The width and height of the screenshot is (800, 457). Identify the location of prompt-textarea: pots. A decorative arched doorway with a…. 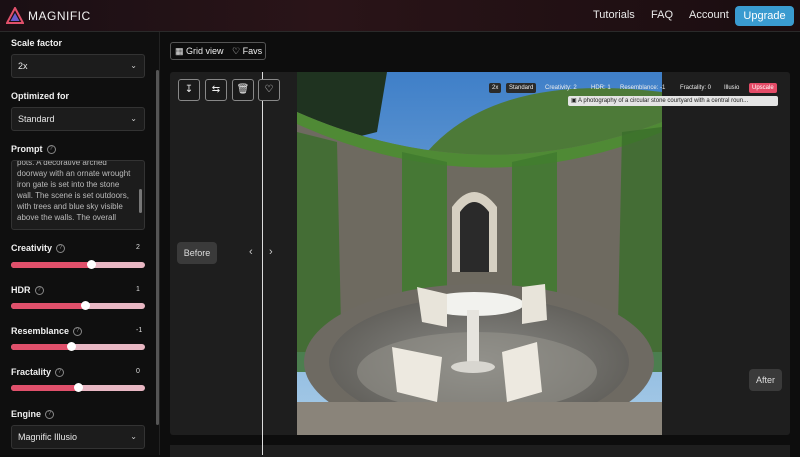
(78, 195).